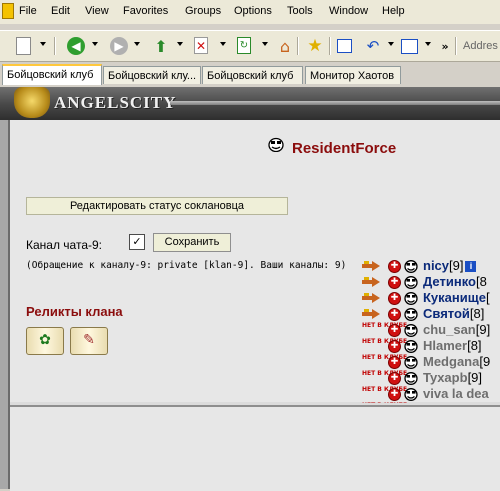  I want to click on member-level: [9, so click(485, 361).